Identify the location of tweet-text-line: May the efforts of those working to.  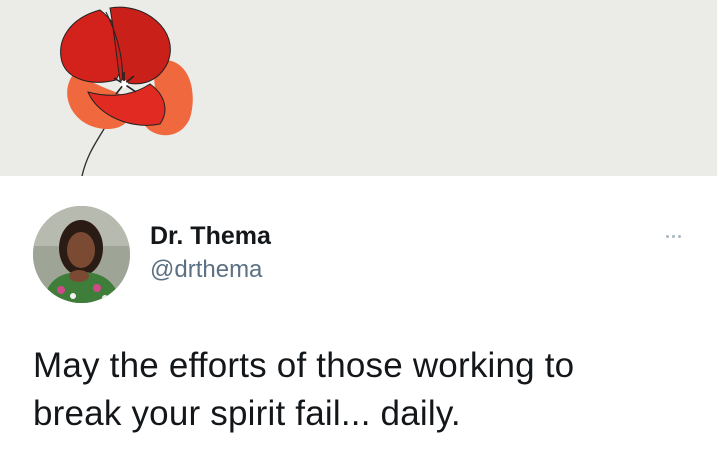
(304, 365).